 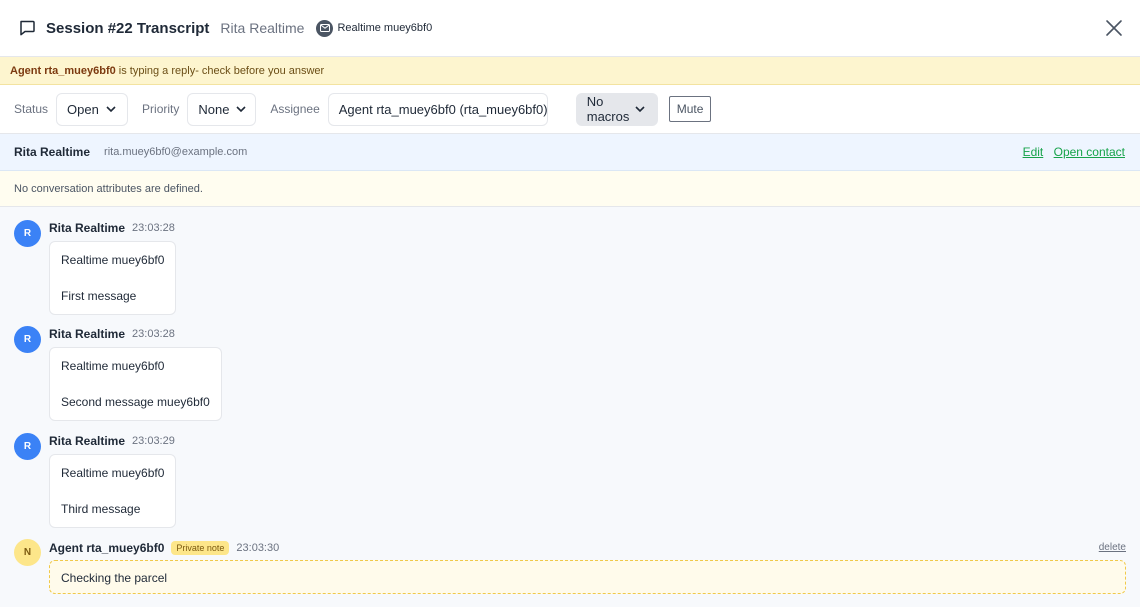 I want to click on open-contact-link: Open contact, so click(x=1089, y=152).